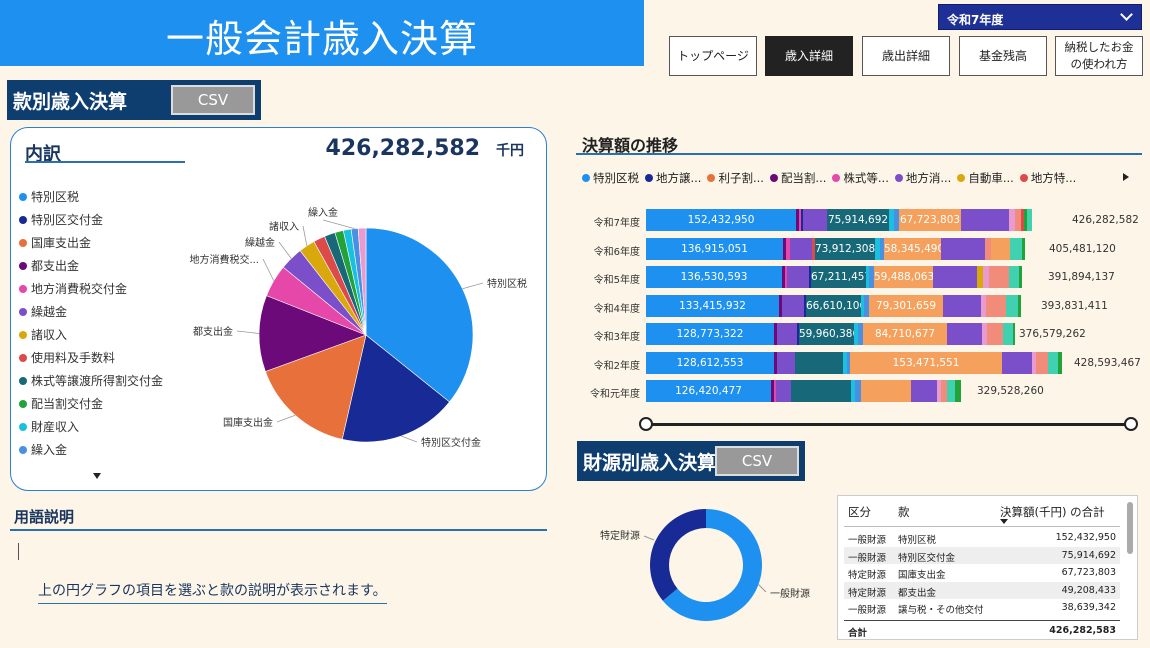  I want to click on bar-segment: 133,415,932, so click(712, 306).